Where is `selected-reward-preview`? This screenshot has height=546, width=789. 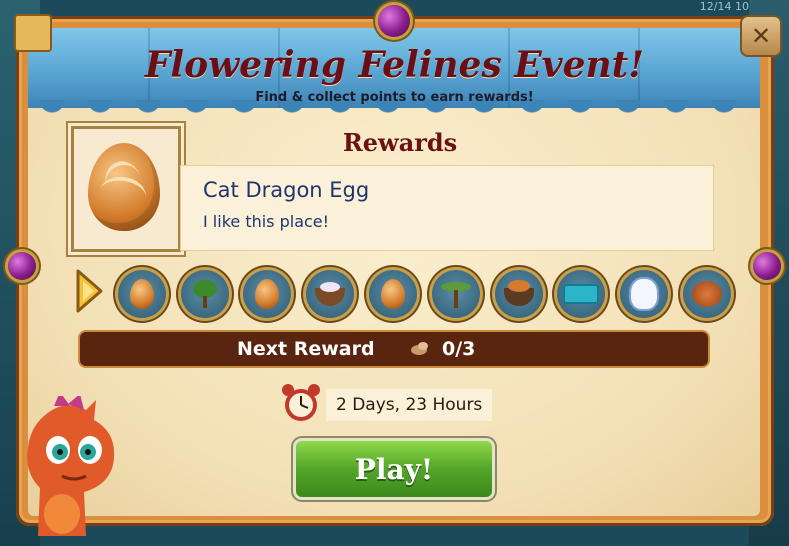 selected-reward-preview is located at coordinates (126, 189).